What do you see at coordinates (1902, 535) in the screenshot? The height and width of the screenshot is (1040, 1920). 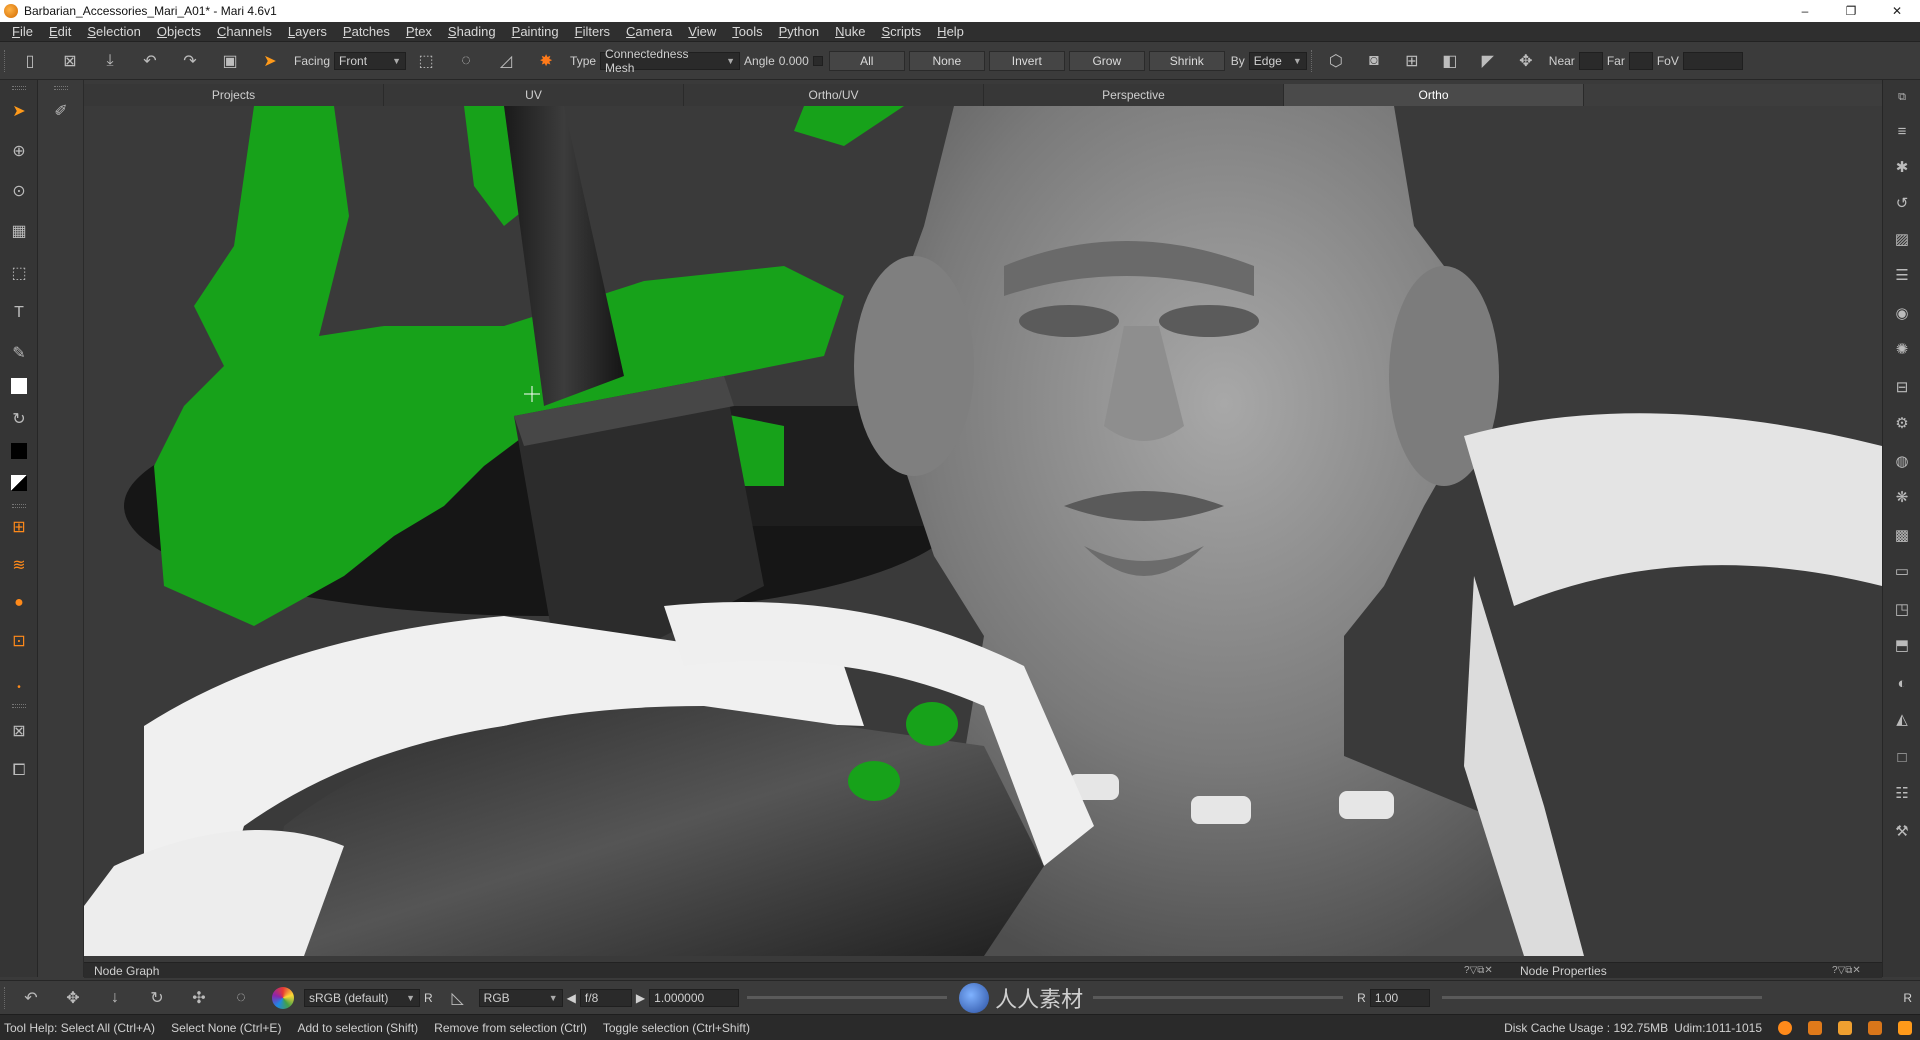 I see `patches-icon: ▩` at bounding box center [1902, 535].